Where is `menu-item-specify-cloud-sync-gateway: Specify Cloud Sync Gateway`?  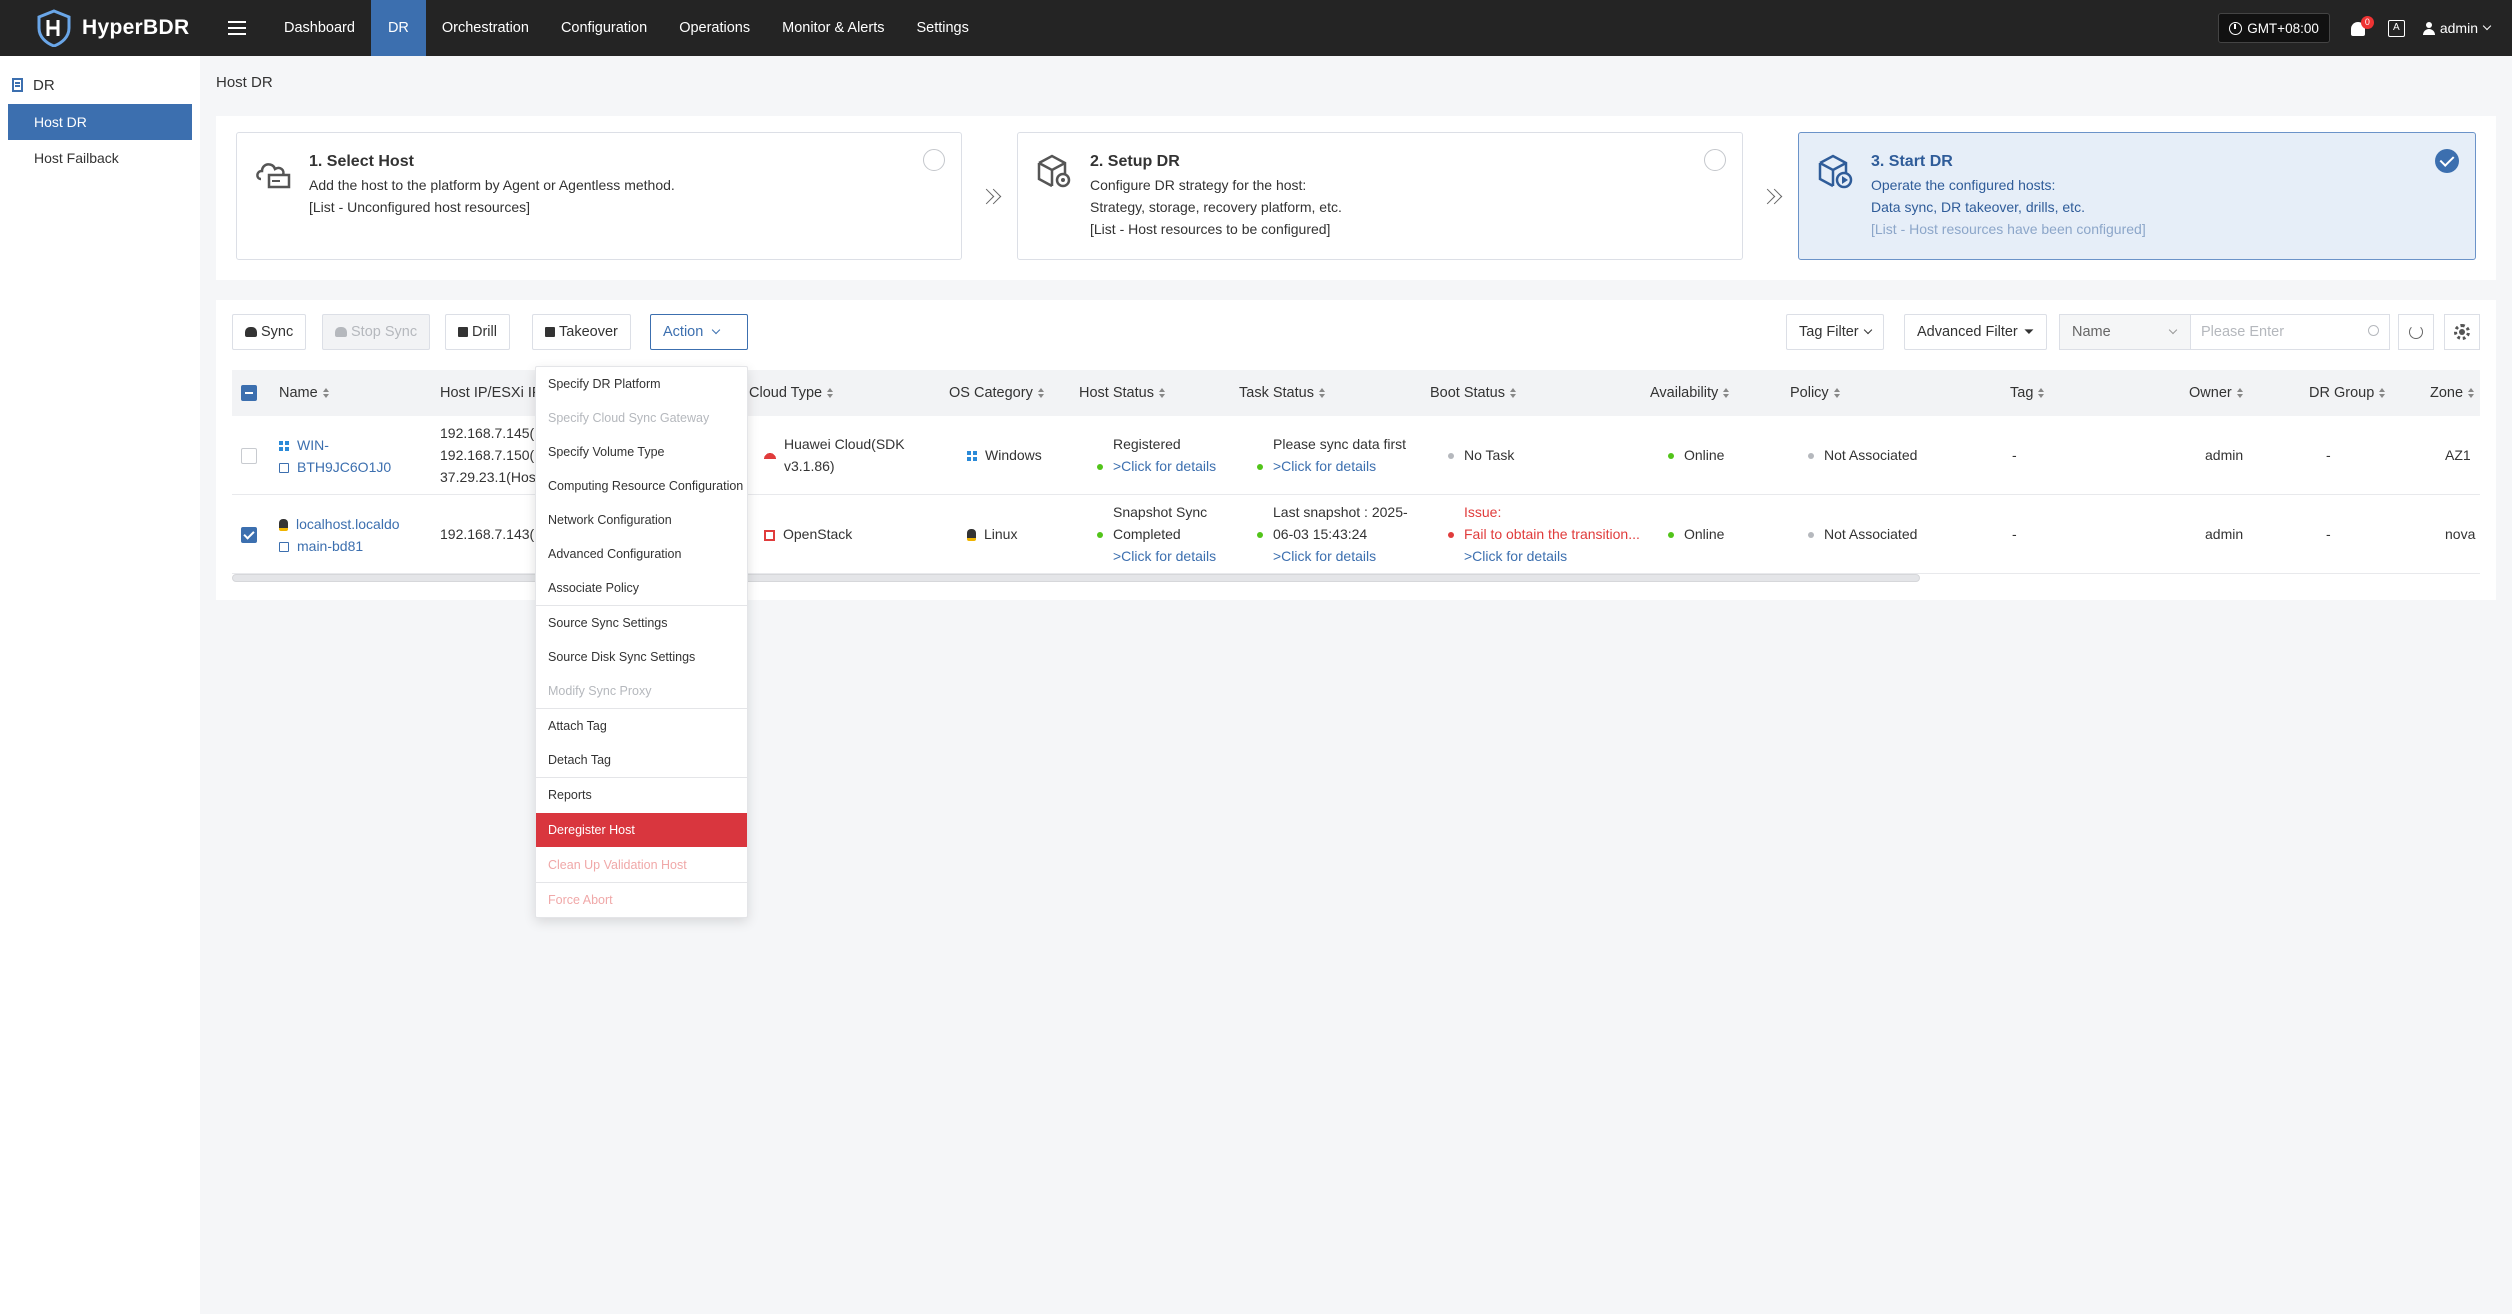
menu-item-specify-cloud-sync-gateway: Specify Cloud Sync Gateway is located at coordinates (641, 418).